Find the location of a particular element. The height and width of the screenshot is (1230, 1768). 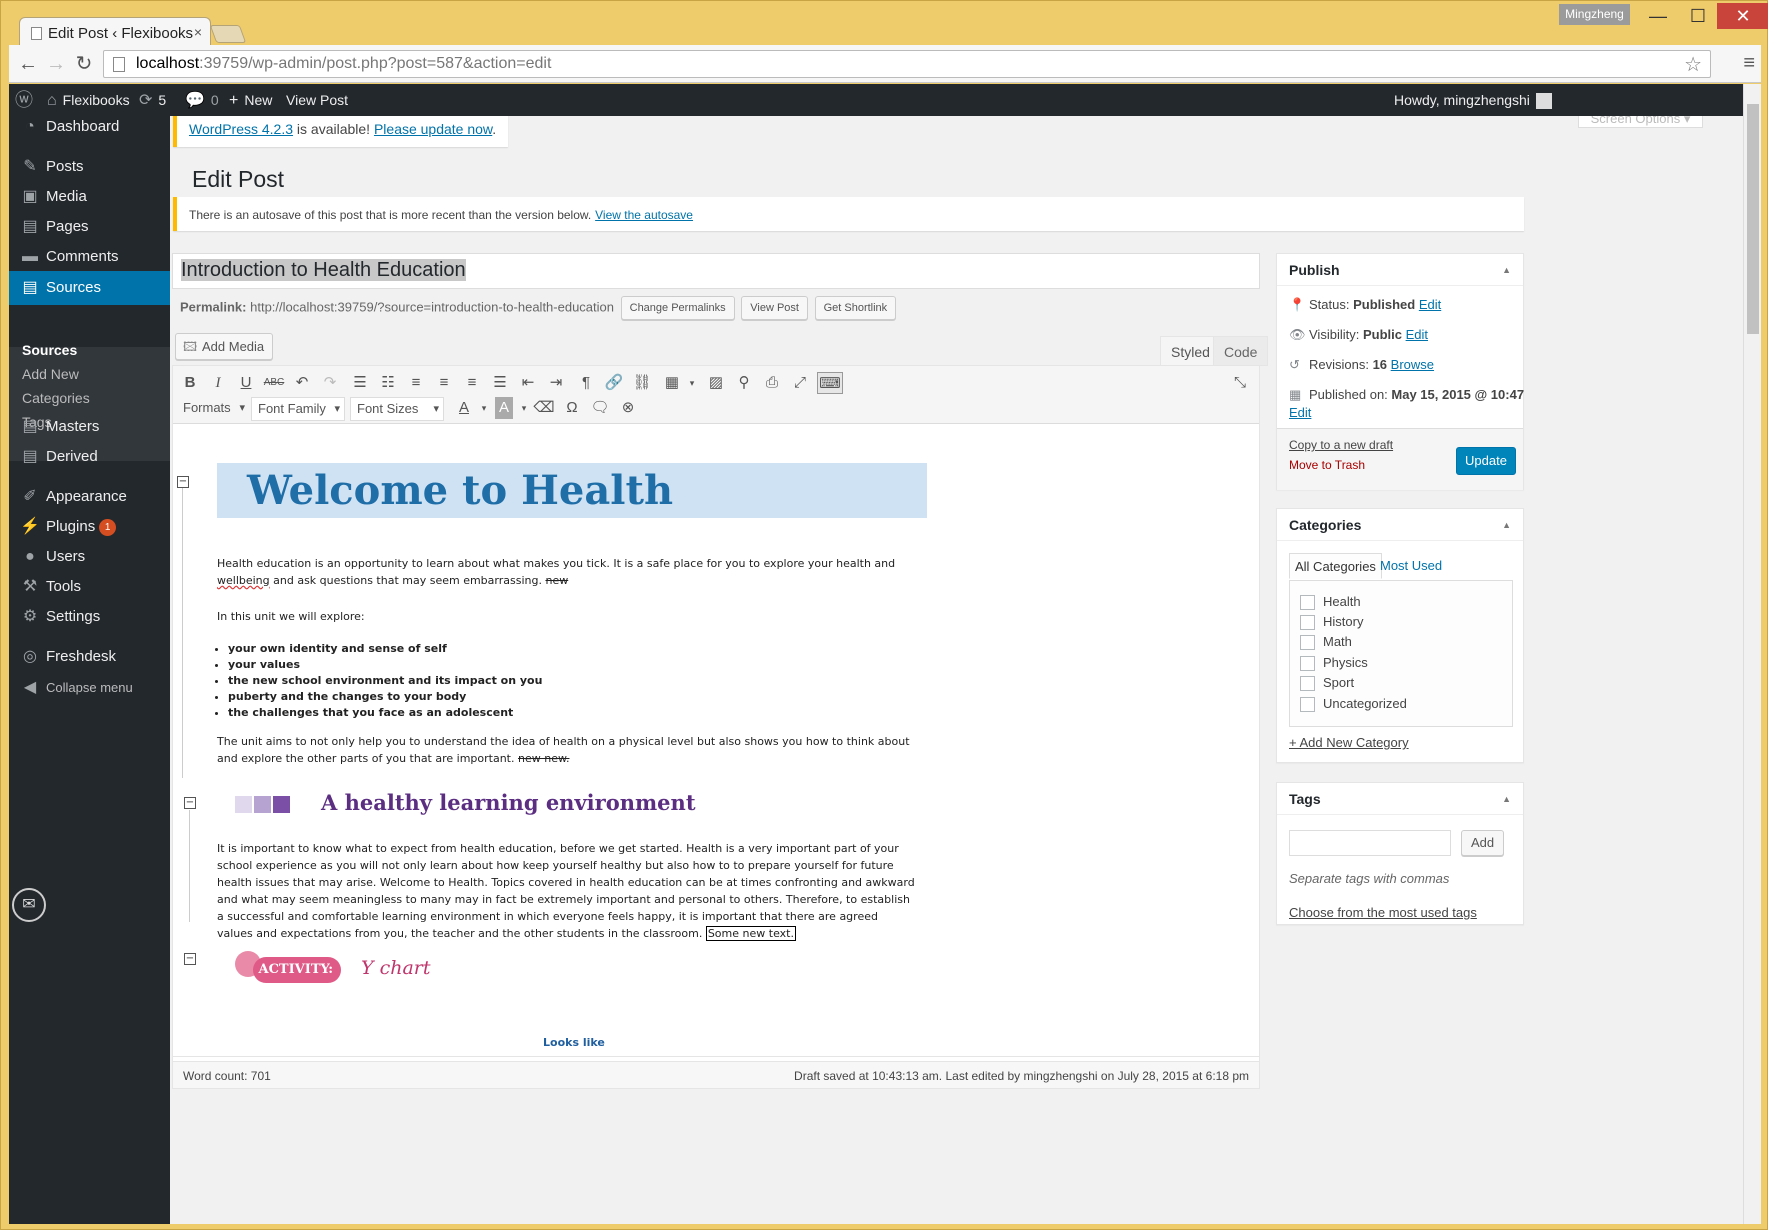

update-now-link: Please update now is located at coordinates (433, 129).